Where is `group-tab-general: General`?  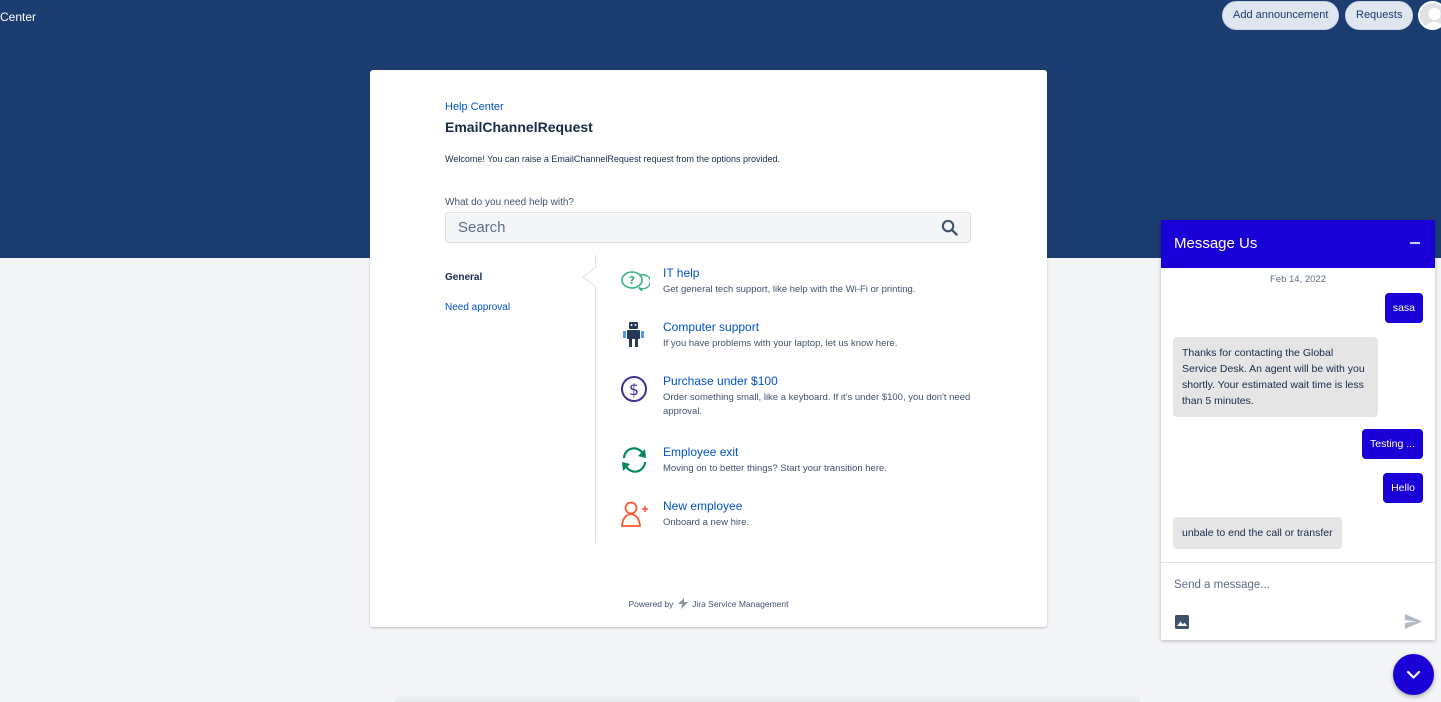 group-tab-general: General is located at coordinates (463, 277).